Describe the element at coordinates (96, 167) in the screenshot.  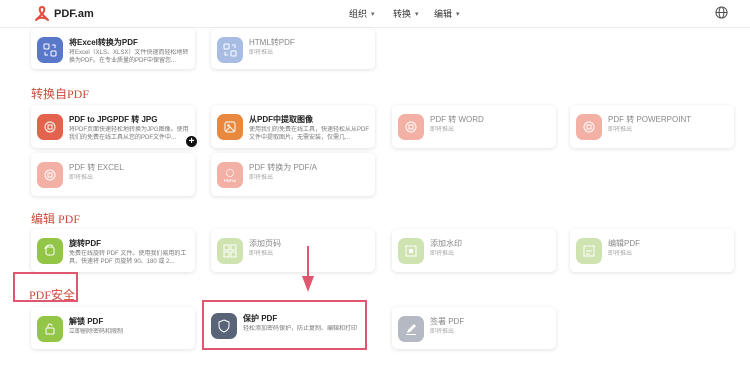
I see `card-title: PDF 转 EXCEL` at that location.